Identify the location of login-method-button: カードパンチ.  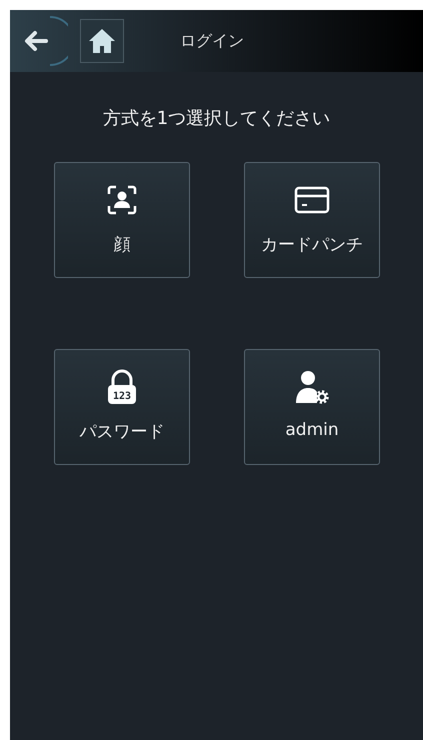
(312, 220).